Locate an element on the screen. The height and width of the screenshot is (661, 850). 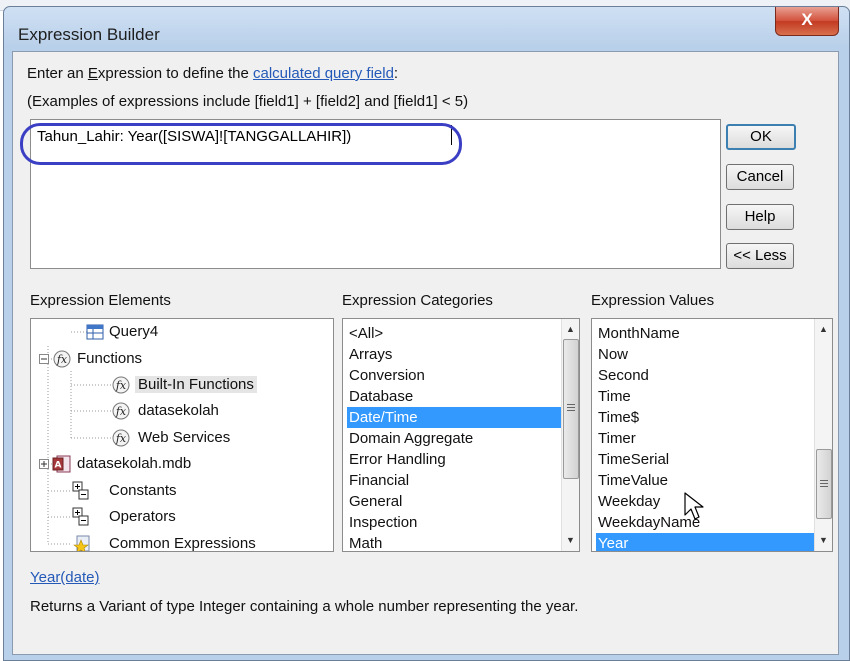
values-header: Expression Values is located at coordinates (653, 300).